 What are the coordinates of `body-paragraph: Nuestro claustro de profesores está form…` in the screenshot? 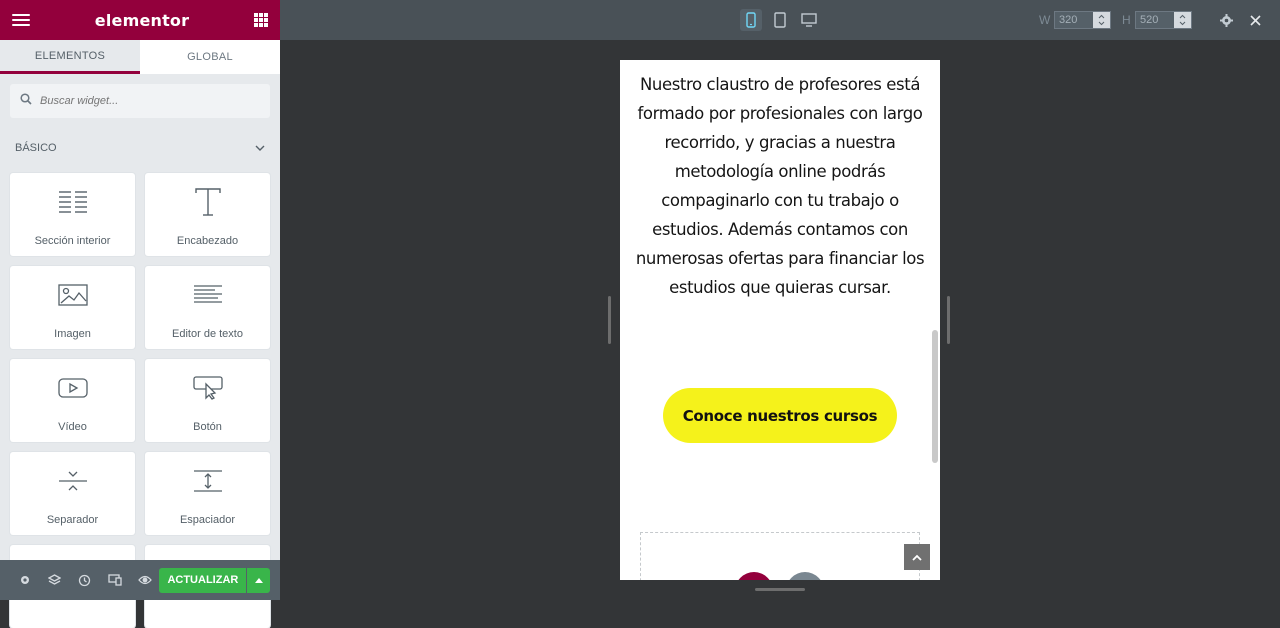 It's located at (780, 186).